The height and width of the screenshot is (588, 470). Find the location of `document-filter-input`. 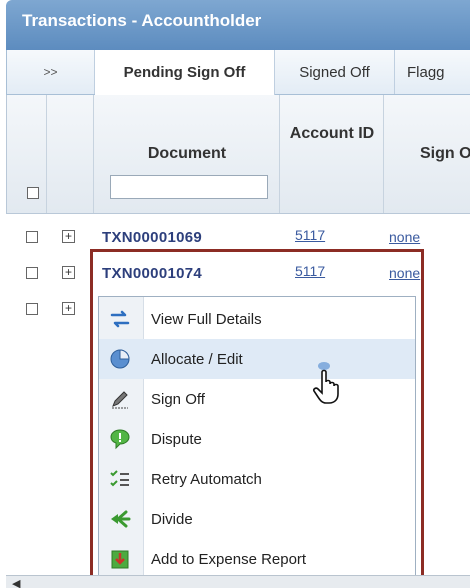

document-filter-input is located at coordinates (189, 187).